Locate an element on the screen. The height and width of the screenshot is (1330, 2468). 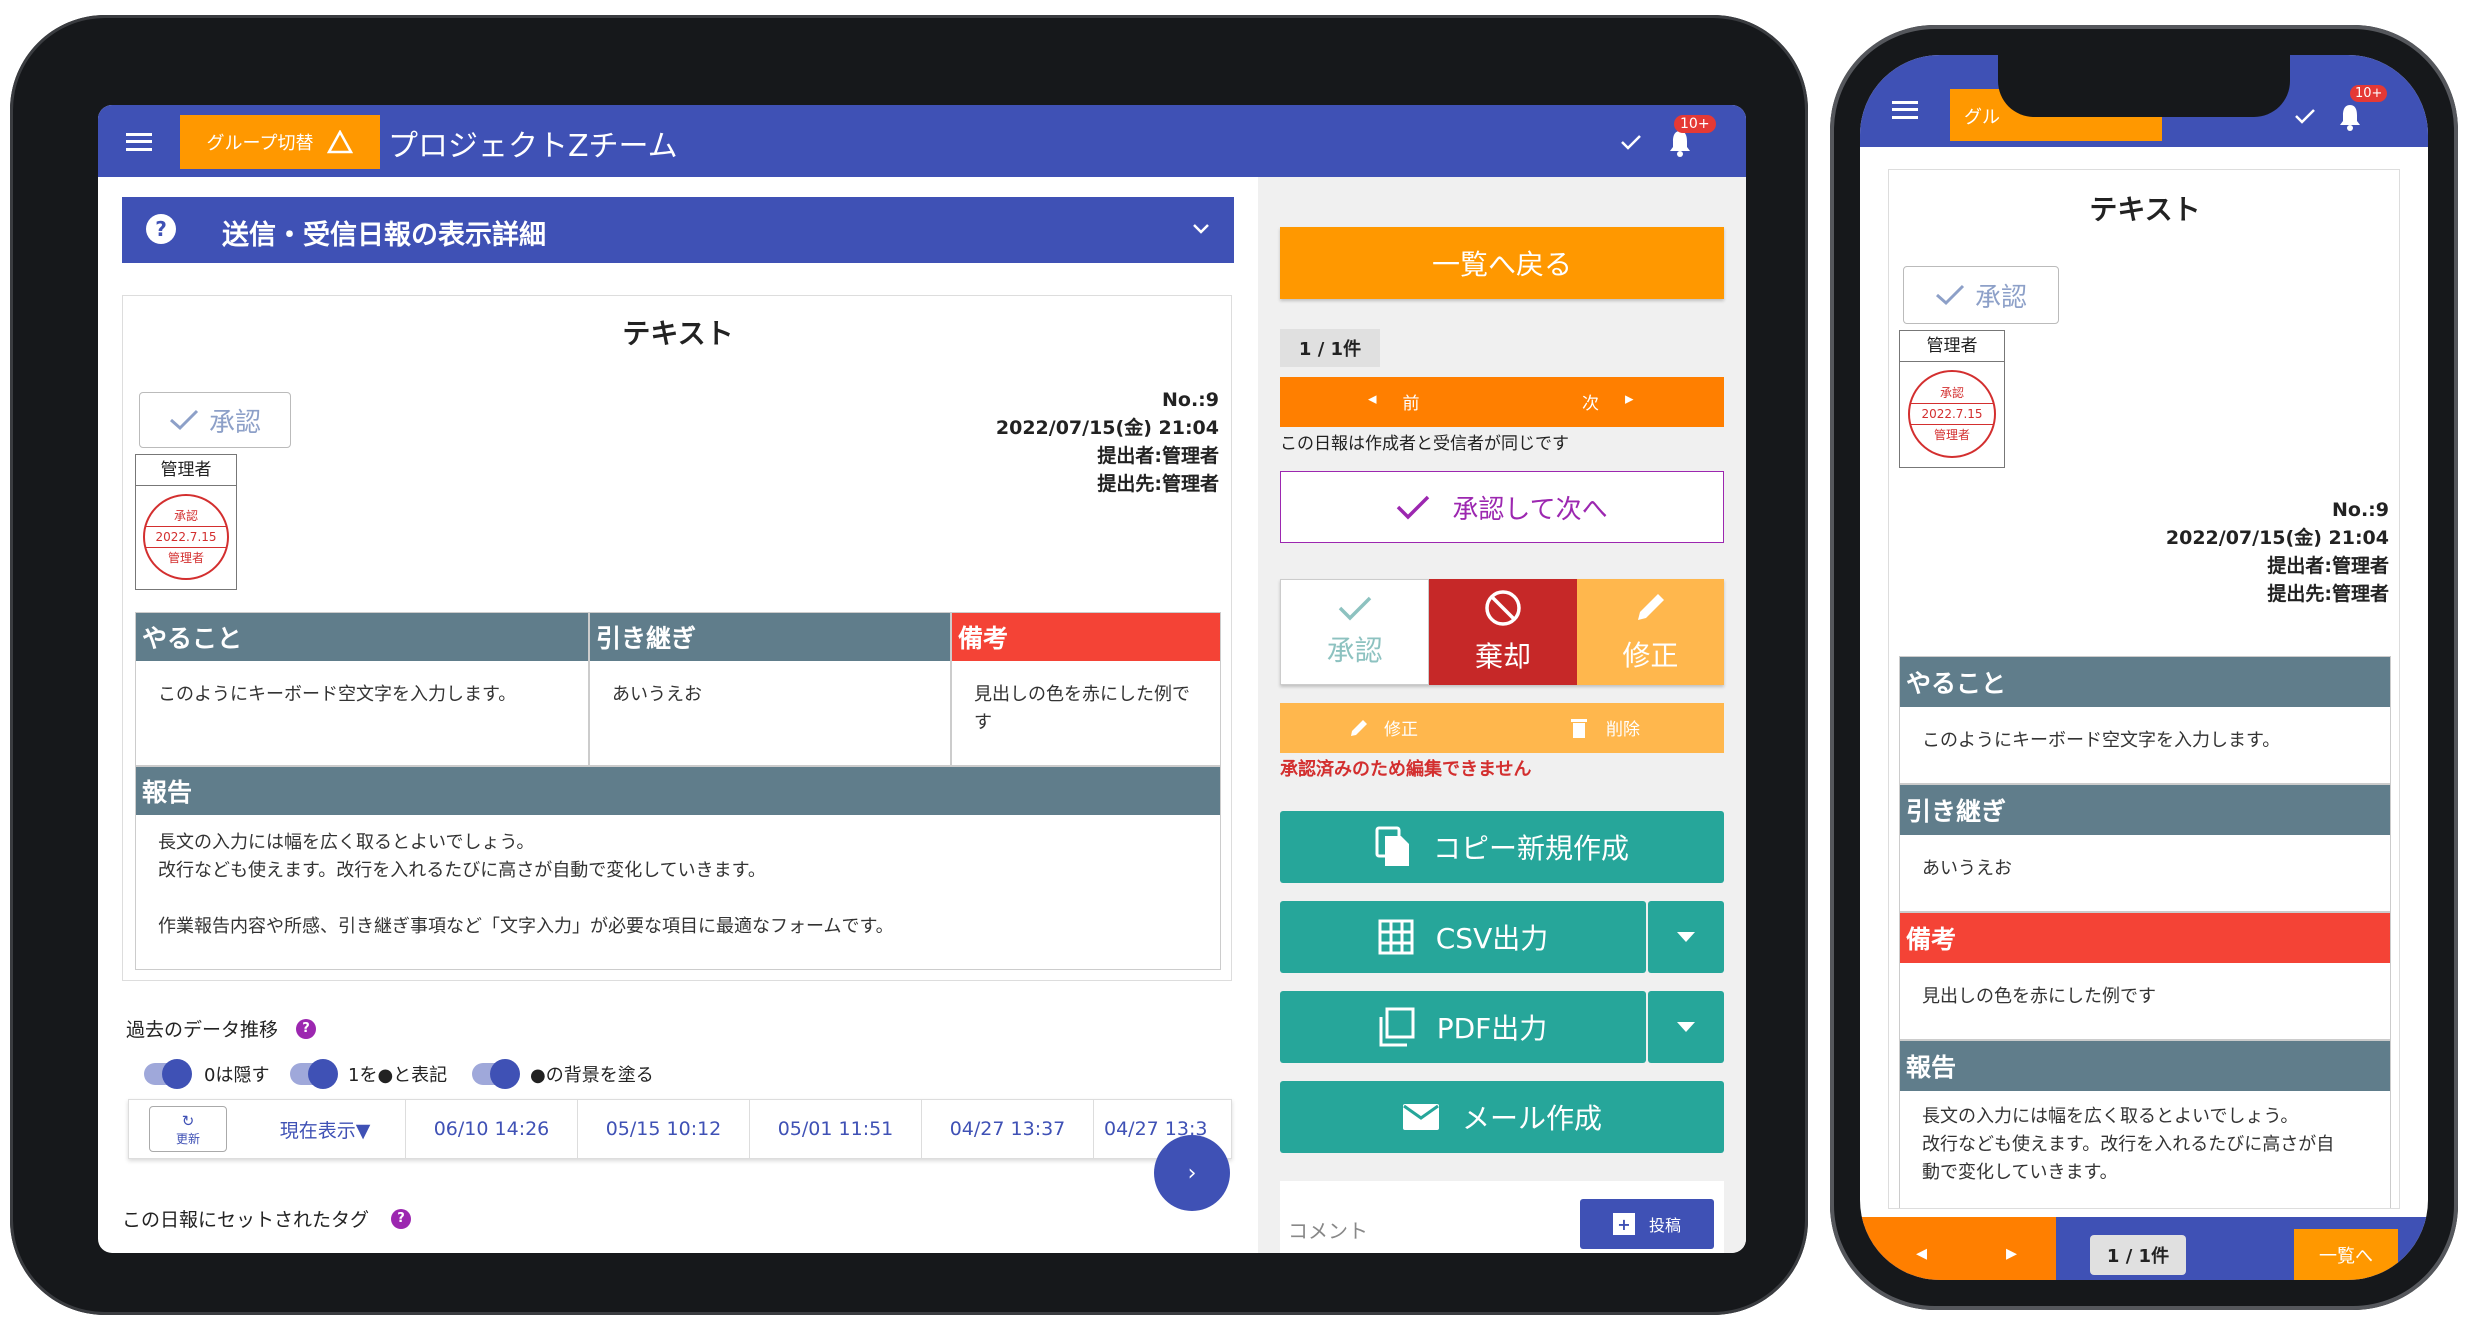
approve-label: 承認 is located at coordinates (1354, 650).